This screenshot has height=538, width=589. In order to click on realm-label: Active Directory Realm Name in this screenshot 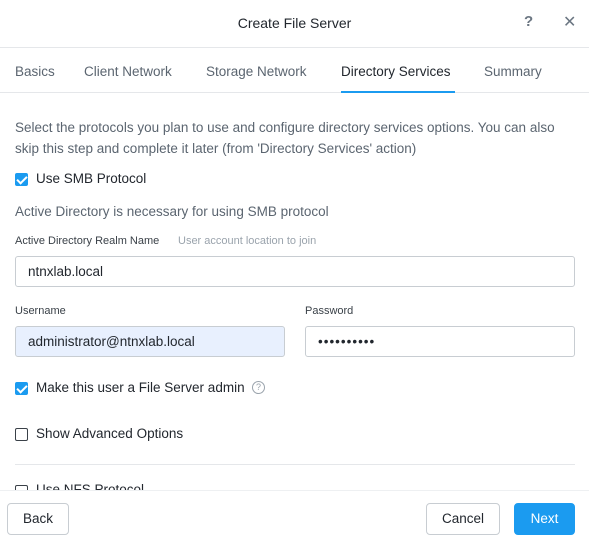, I will do `click(87, 241)`.